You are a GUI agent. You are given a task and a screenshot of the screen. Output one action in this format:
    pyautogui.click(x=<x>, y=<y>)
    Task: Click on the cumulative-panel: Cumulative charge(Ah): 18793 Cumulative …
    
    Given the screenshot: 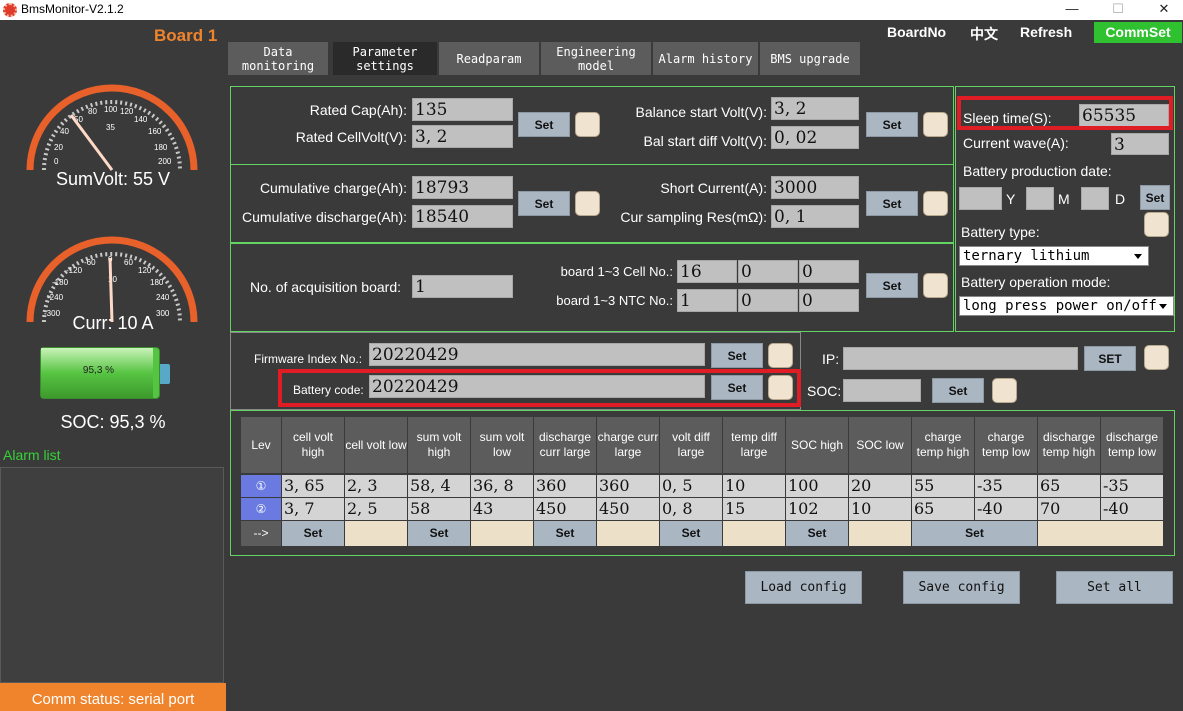 What is the action you would take?
    pyautogui.click(x=592, y=203)
    